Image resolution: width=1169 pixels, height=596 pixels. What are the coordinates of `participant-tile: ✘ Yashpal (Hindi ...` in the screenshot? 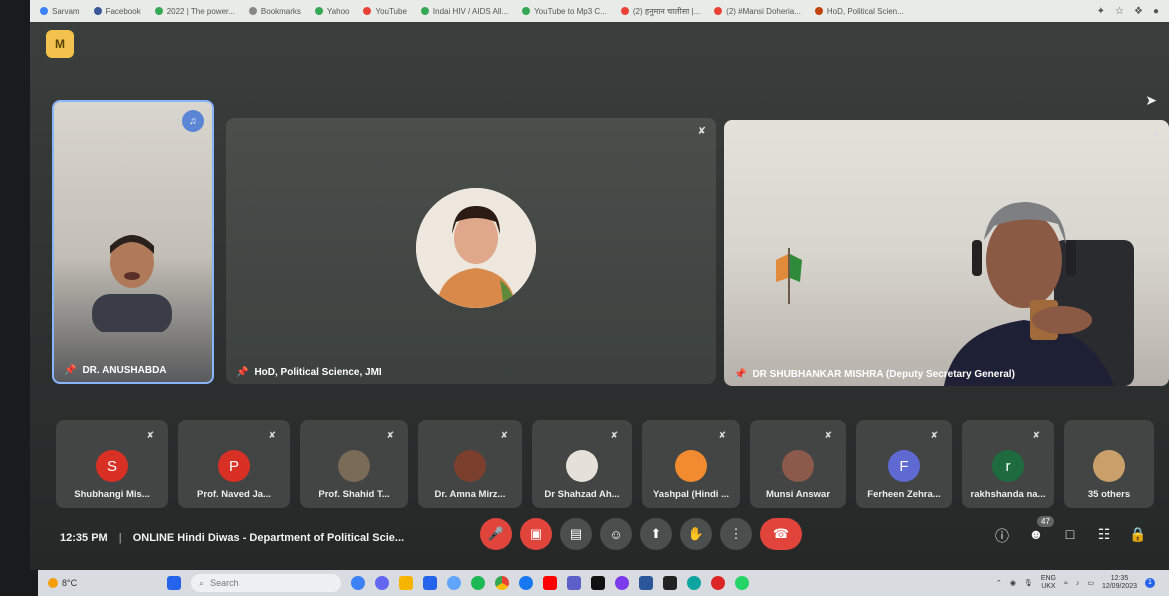 It's located at (691, 464).